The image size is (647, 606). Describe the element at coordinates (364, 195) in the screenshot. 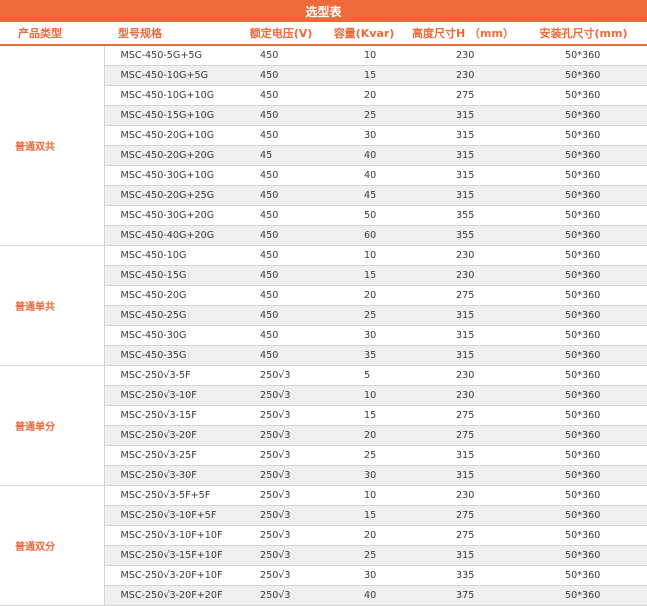

I see `capacity-cell: 45` at that location.